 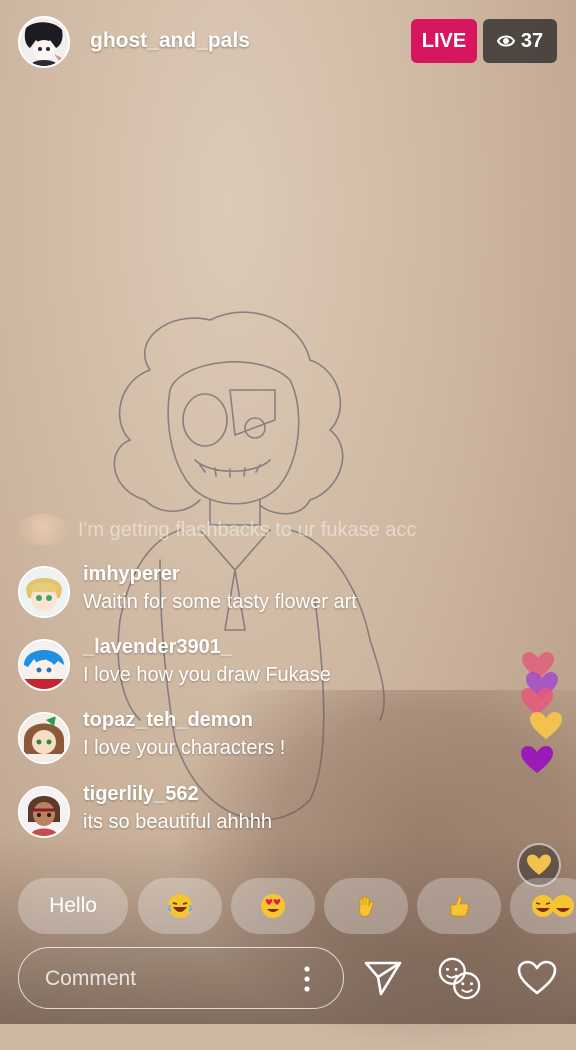 I want to click on comment-text: its so beautiful ahhhh, so click(x=178, y=822).